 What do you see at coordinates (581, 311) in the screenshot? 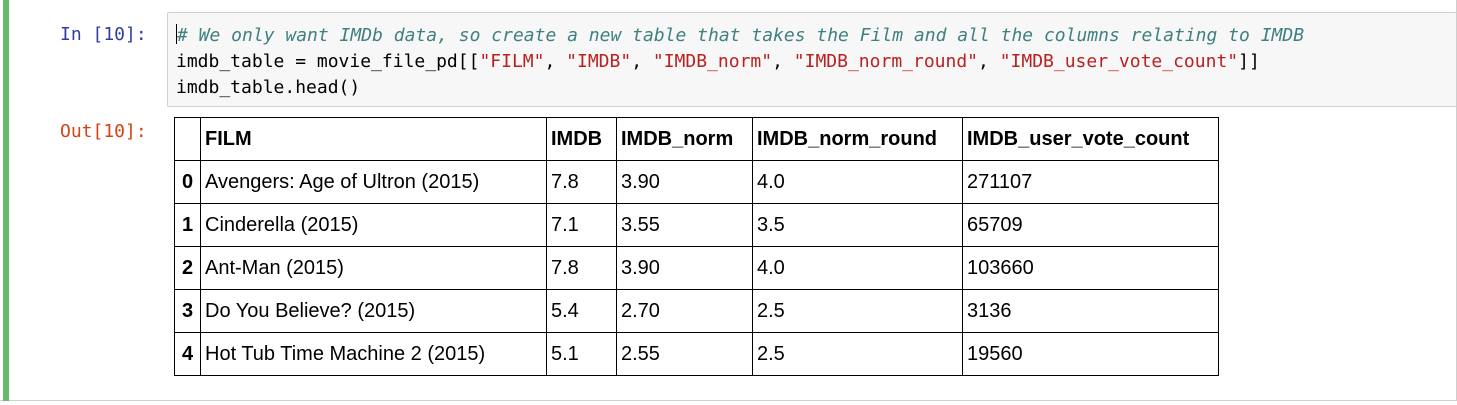
I see `cell-imdb: 5.4` at bounding box center [581, 311].